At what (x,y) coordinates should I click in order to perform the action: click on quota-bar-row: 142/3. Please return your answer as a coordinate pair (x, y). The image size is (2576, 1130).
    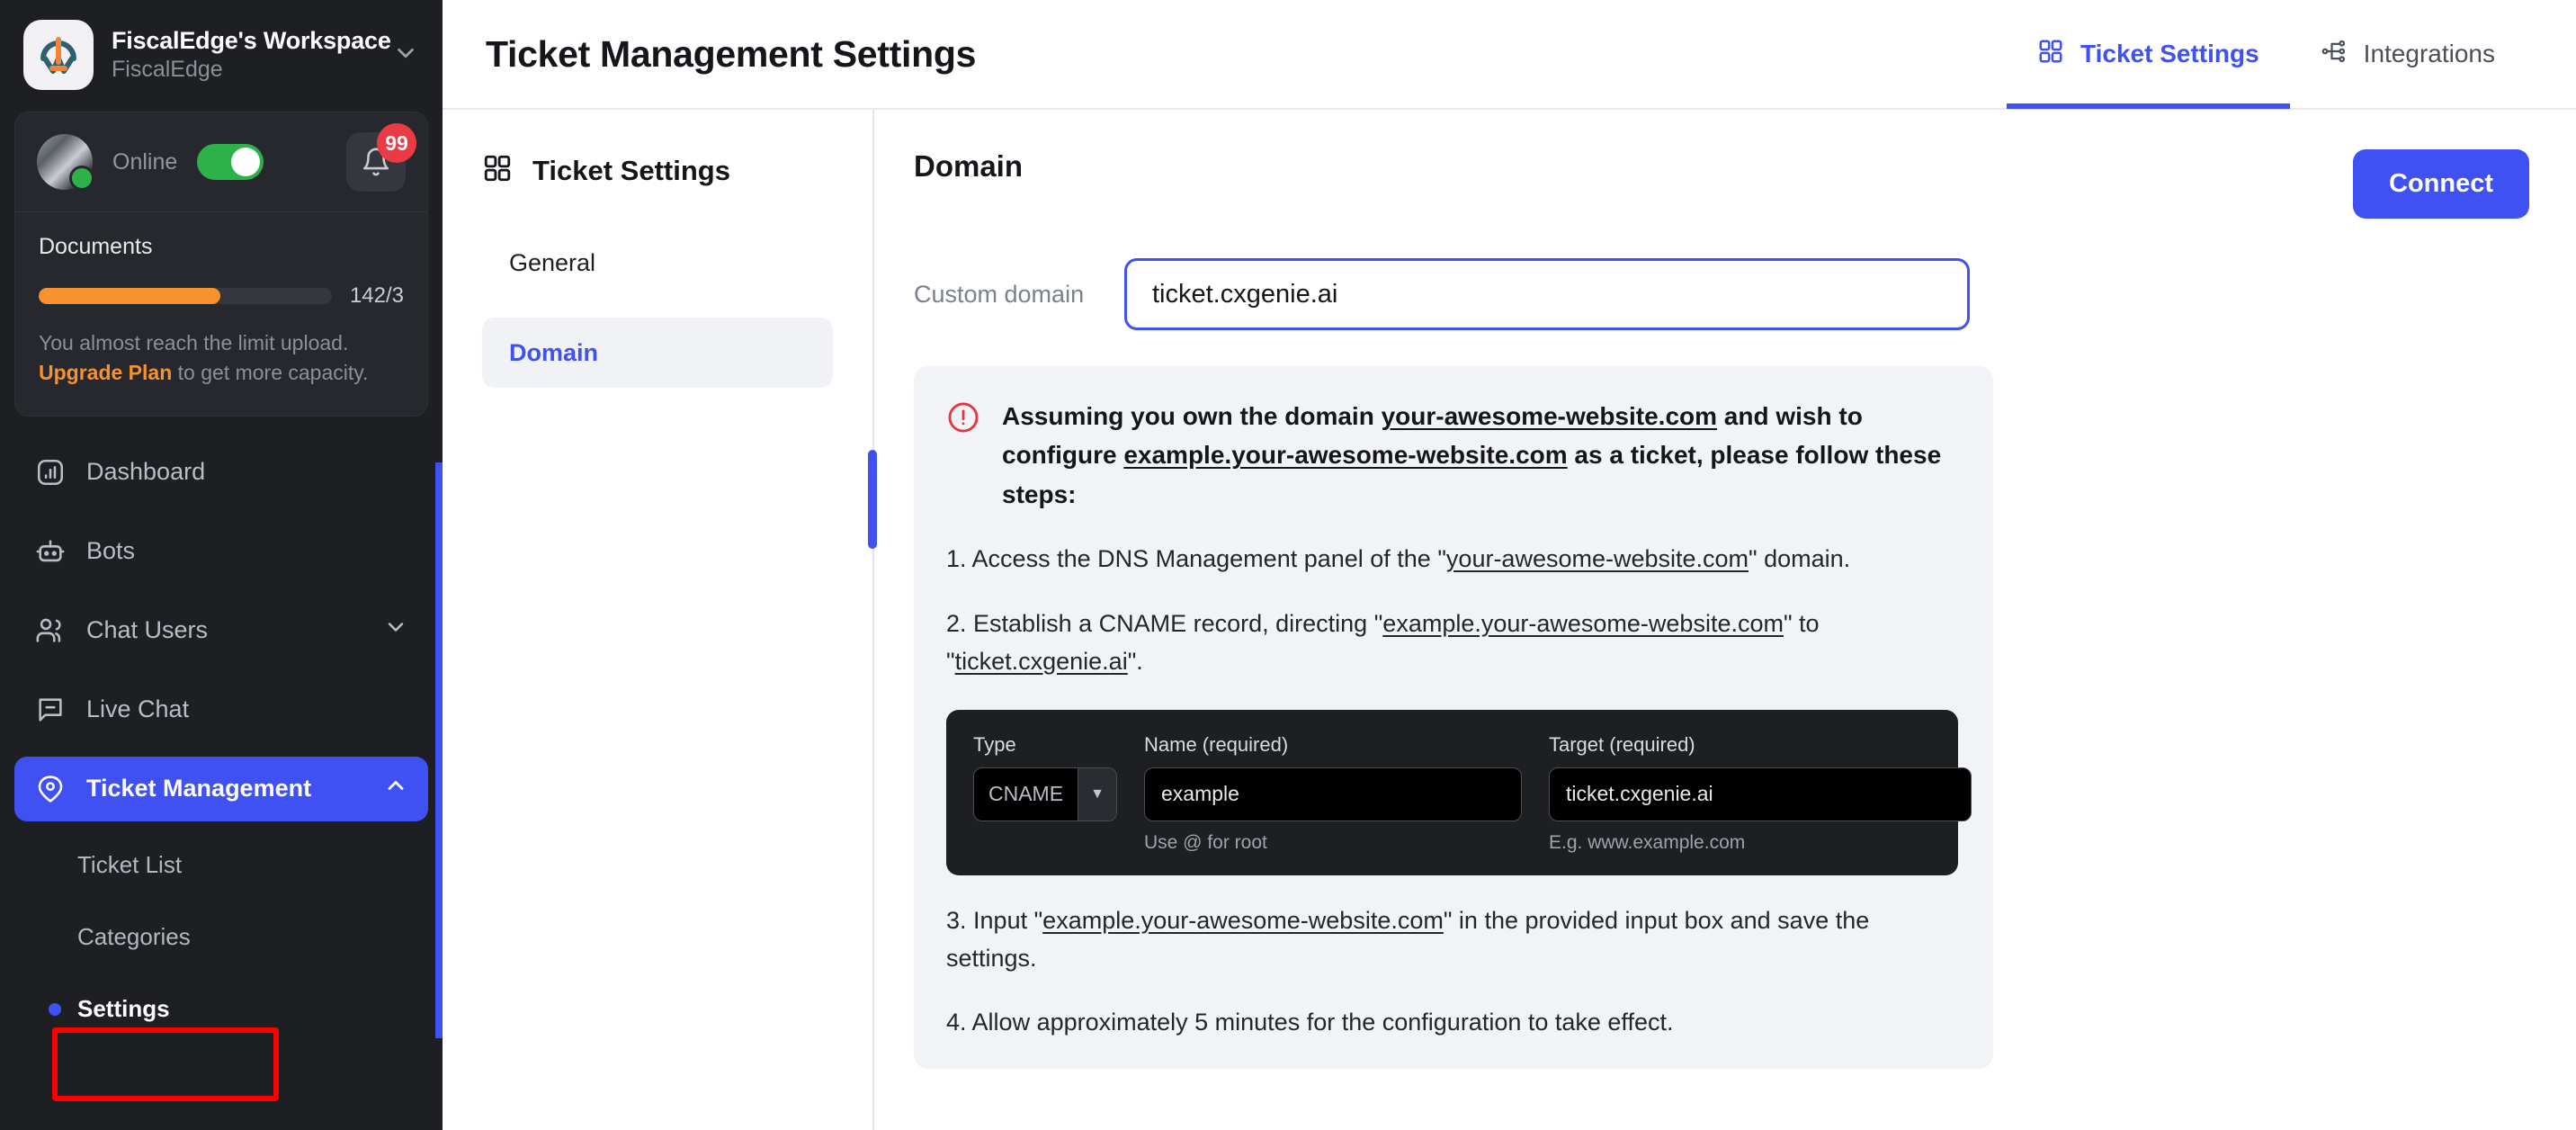
    Looking at the image, I should click on (221, 296).